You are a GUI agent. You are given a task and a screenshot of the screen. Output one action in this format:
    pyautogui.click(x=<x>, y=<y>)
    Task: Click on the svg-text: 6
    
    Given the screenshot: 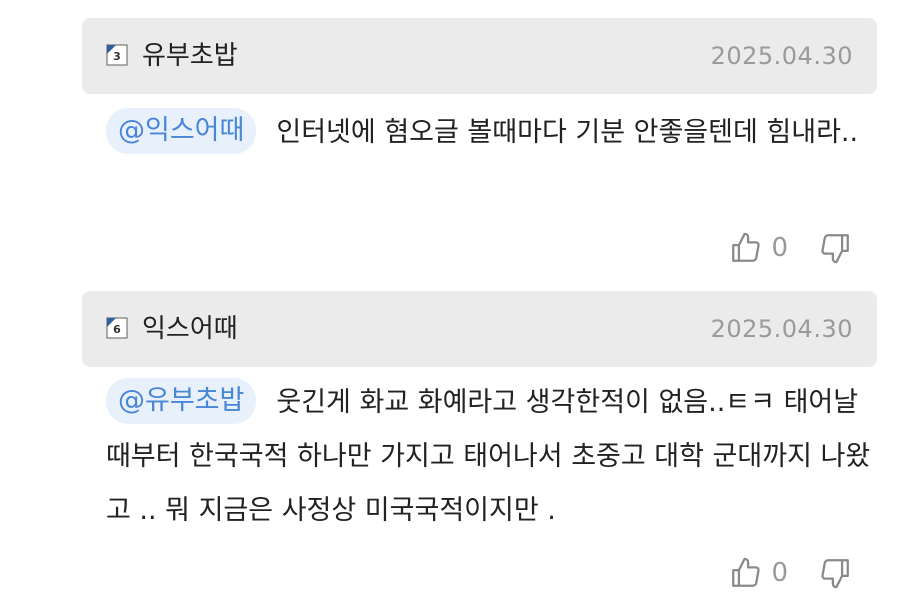 What is the action you would take?
    pyautogui.click(x=117, y=329)
    